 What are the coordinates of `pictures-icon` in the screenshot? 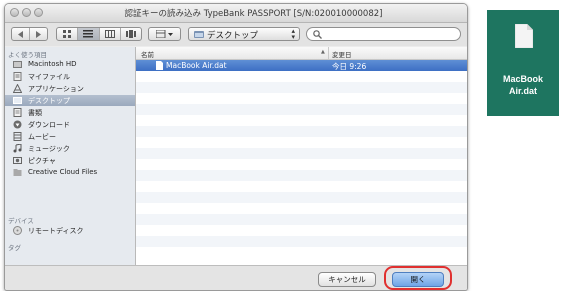 It's located at (17, 160).